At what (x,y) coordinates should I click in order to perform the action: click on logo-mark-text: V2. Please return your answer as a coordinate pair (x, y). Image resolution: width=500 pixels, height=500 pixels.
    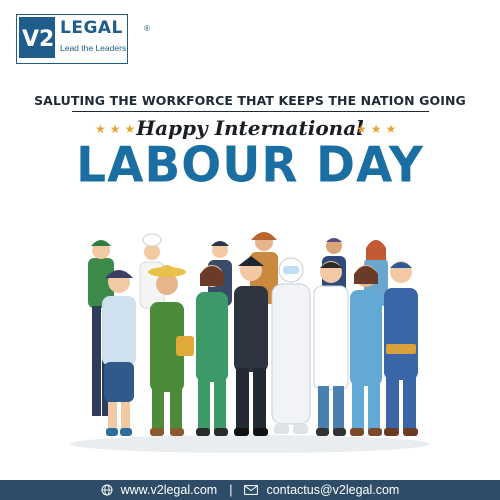
    Looking at the image, I should click on (38, 39).